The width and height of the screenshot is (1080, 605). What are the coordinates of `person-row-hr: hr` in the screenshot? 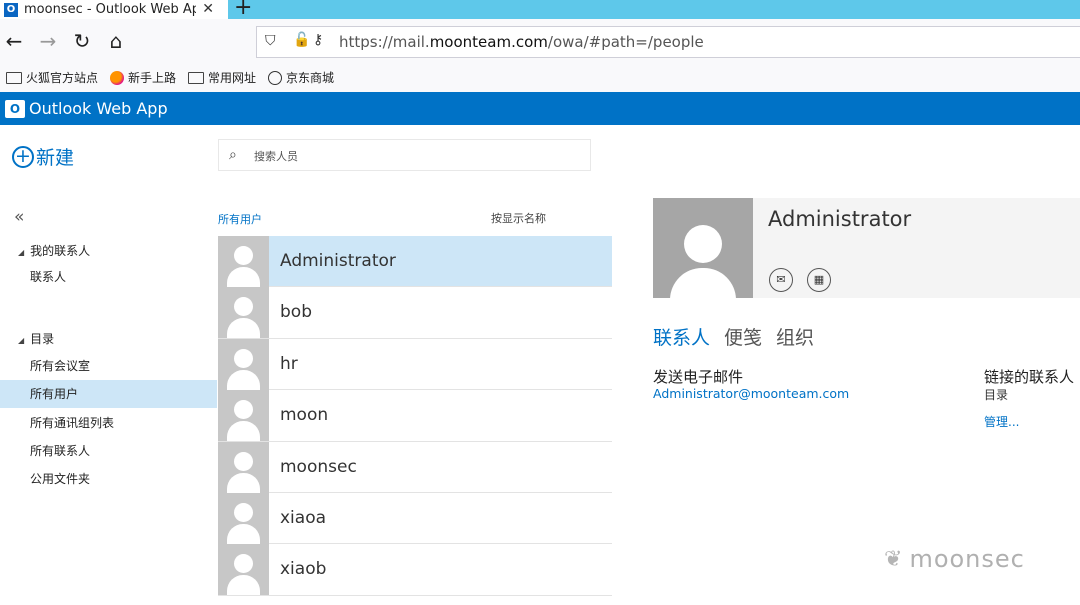 It's located at (415, 364).